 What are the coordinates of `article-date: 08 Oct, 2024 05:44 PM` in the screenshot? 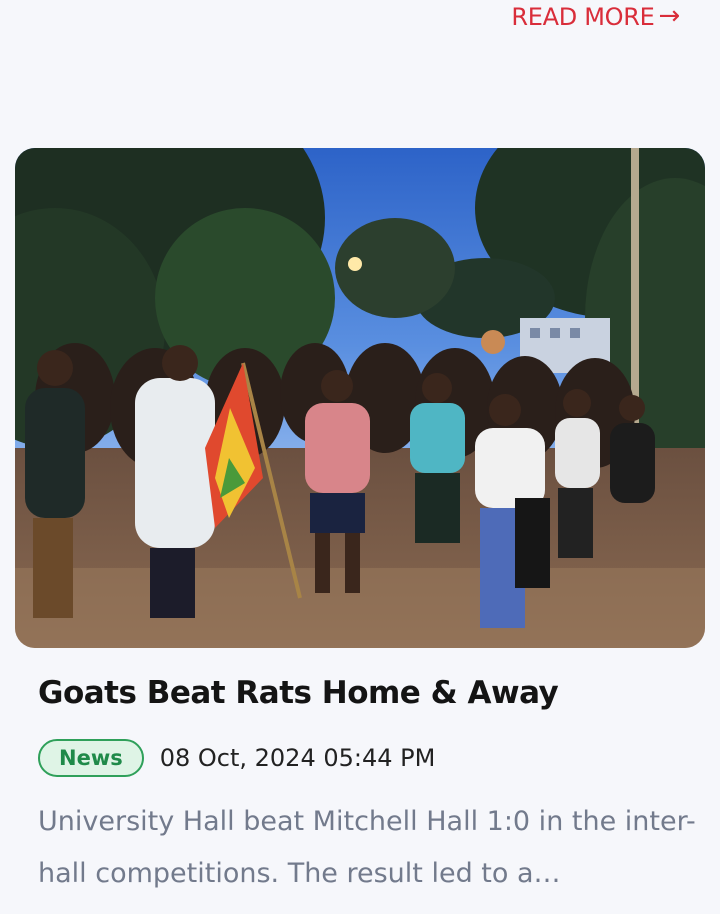 It's located at (297, 758).